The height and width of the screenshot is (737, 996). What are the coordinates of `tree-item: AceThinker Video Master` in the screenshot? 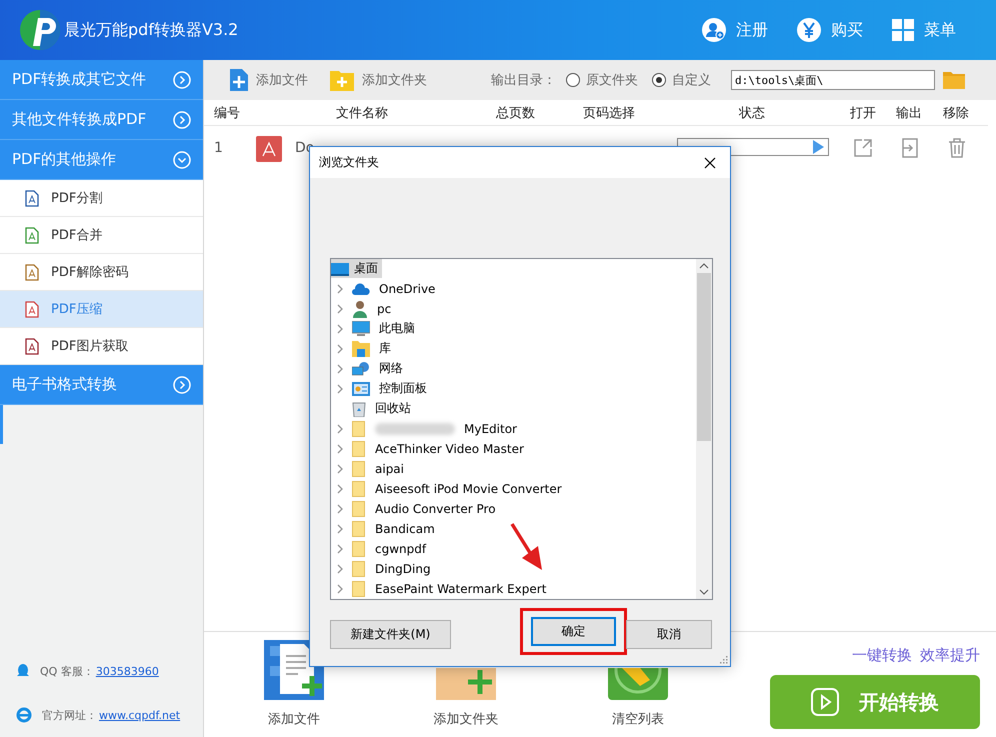 It's located at (449, 449).